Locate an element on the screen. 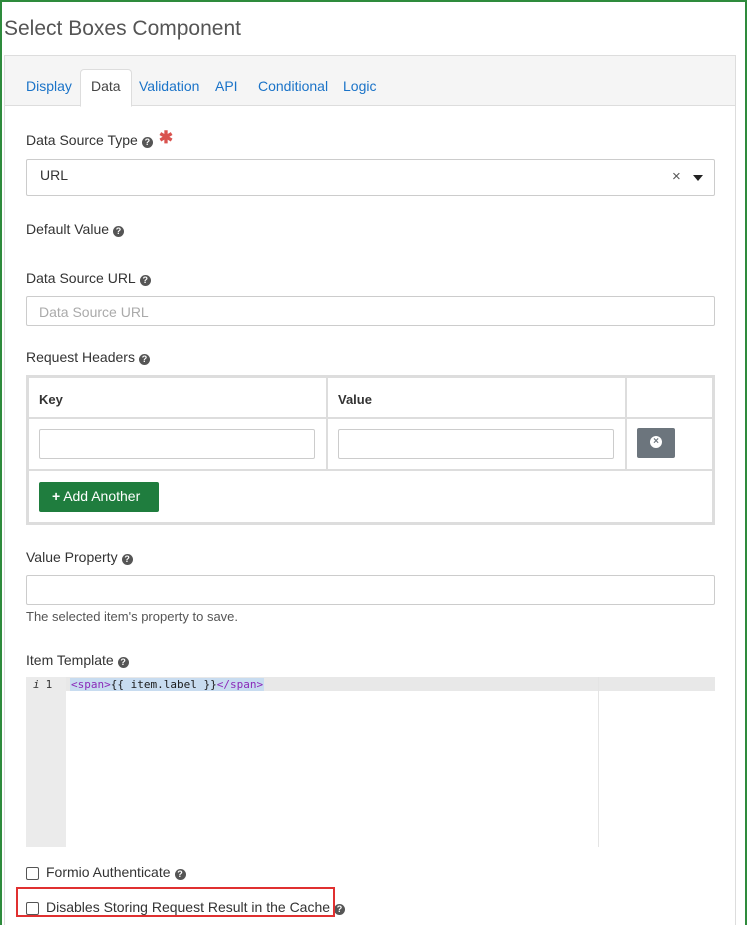 This screenshot has width=747, height=925. code-line: <span>{{ item.label }}</span> is located at coordinates (167, 684).